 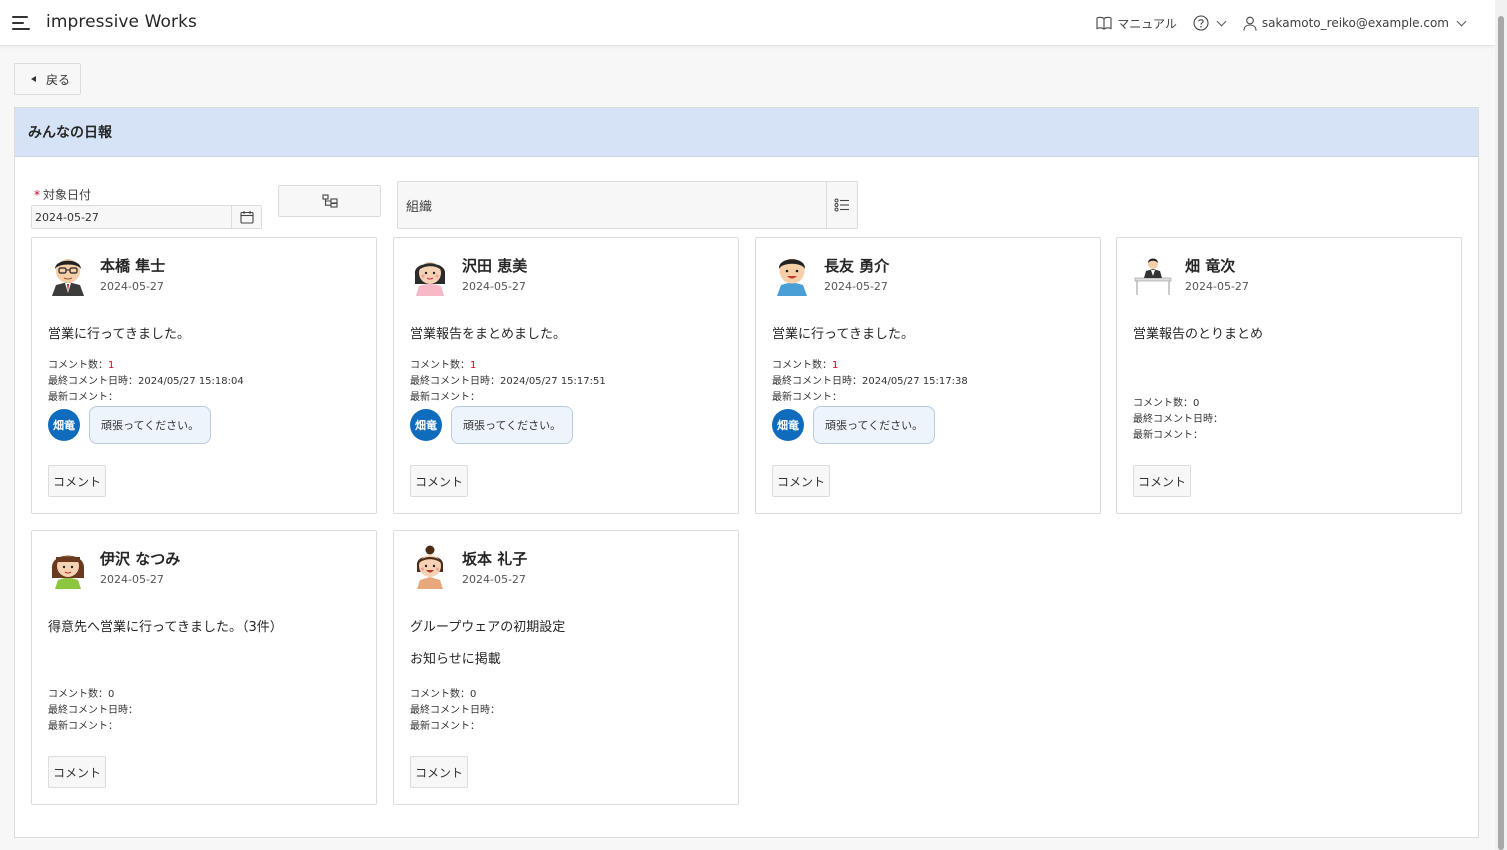 I want to click on top-nav-links: マニュアル sakamoto_reiko@example.com, so click(x=1281, y=23).